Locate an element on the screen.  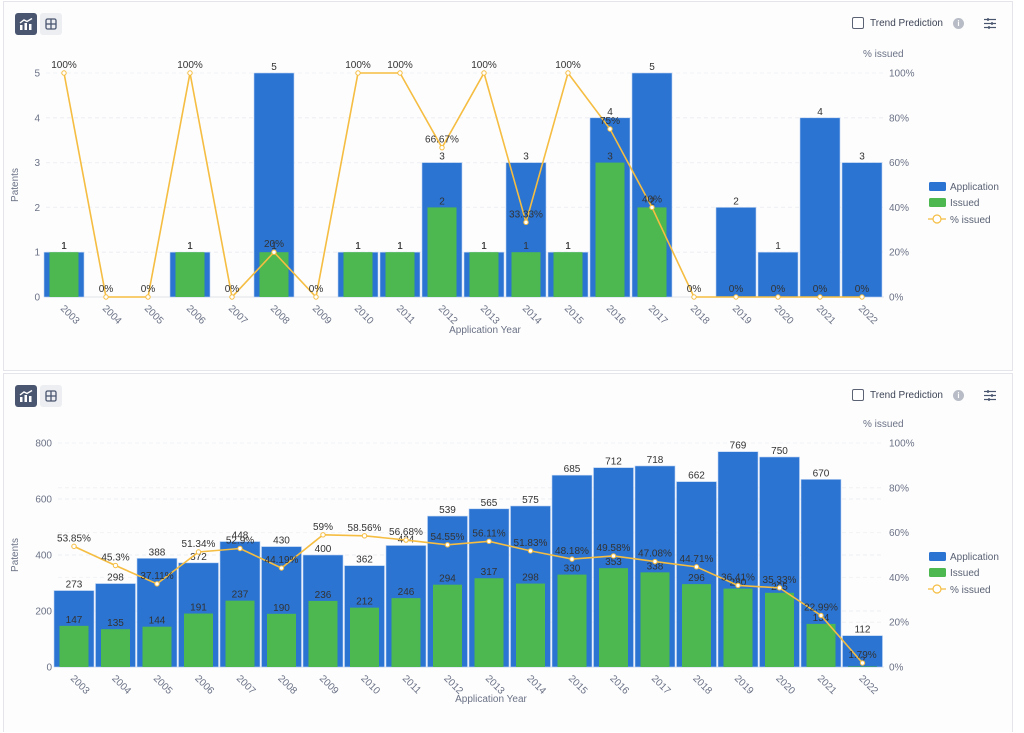
legend-label-issued: Issued is located at coordinates (964, 203).